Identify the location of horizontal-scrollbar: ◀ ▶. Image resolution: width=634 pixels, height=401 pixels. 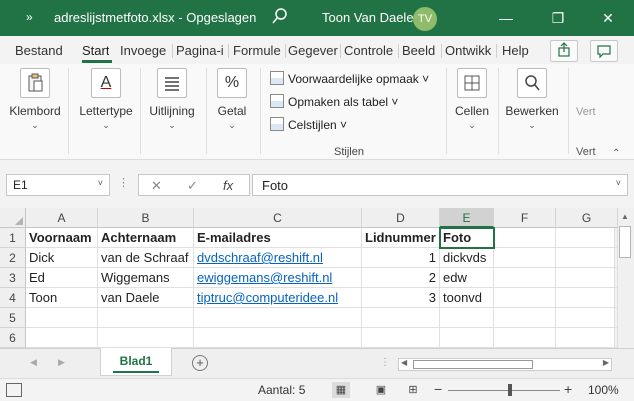
(505, 364).